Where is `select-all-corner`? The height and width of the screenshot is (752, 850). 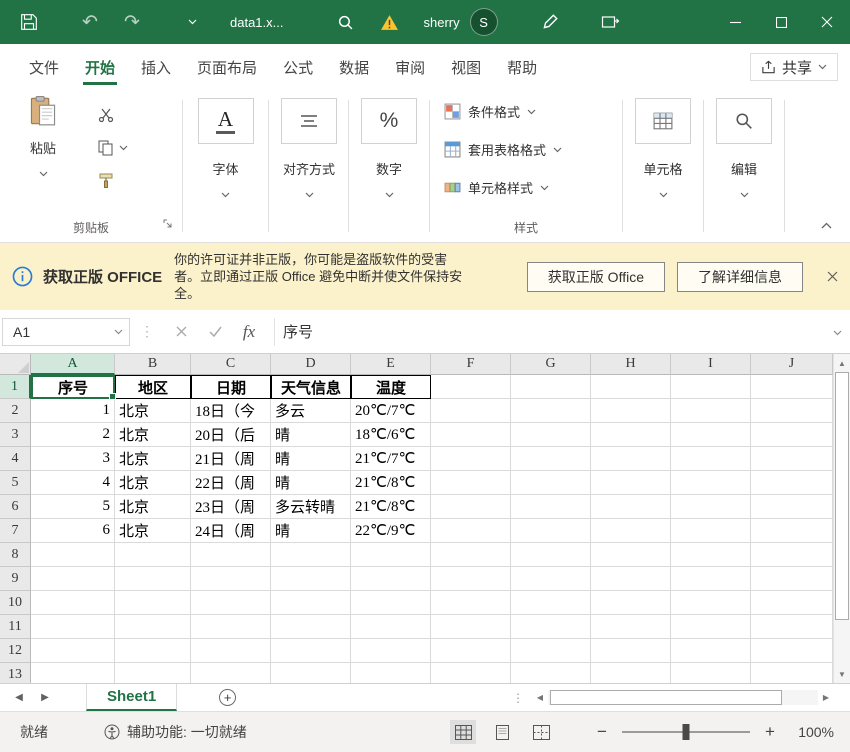 select-all-corner is located at coordinates (15, 364).